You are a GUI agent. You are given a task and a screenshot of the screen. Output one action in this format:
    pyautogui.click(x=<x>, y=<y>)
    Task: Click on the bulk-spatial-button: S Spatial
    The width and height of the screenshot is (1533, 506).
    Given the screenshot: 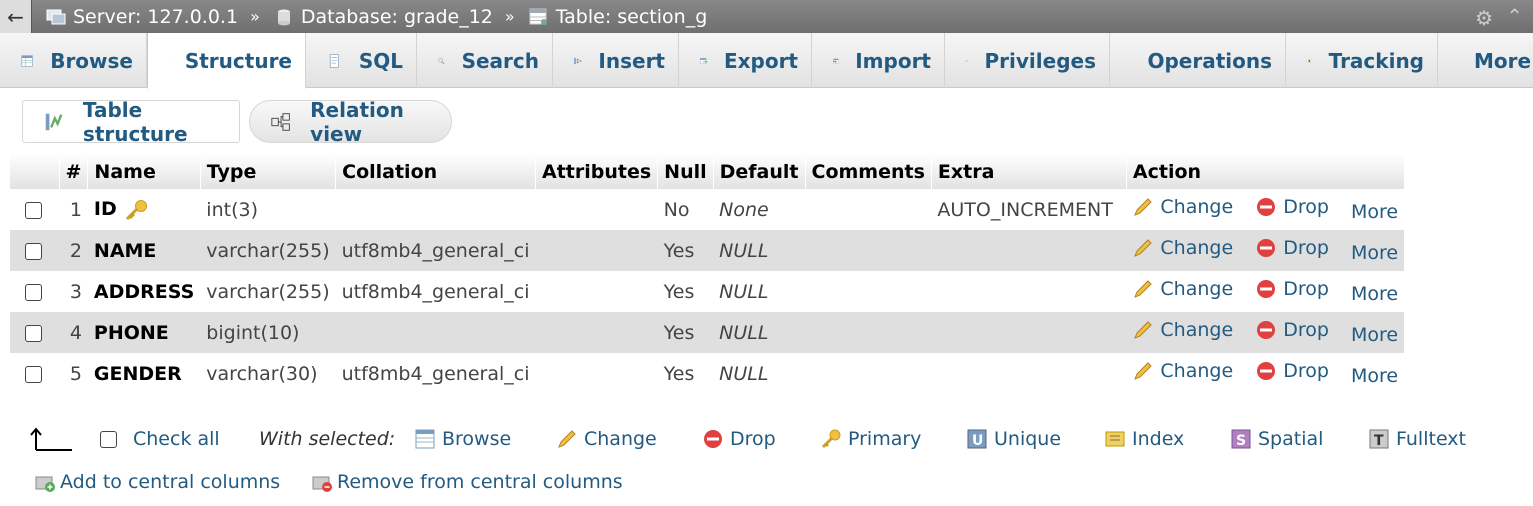 What is the action you would take?
    pyautogui.click(x=1276, y=439)
    